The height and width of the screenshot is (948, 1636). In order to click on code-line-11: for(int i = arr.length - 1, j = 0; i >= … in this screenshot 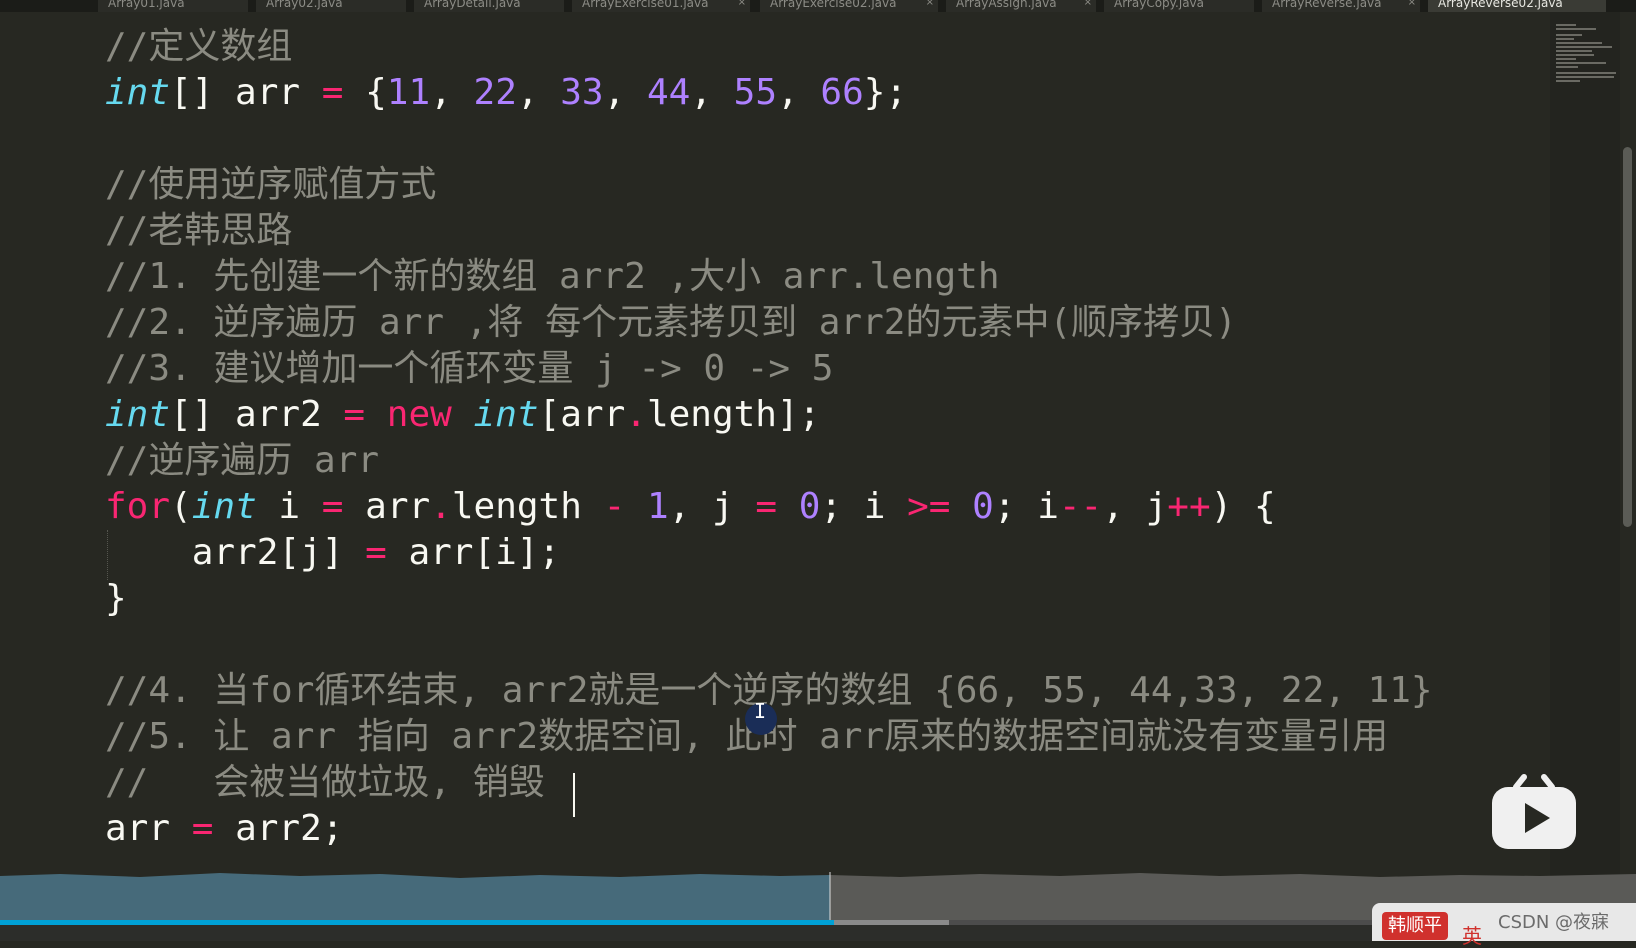, I will do `click(690, 507)`.